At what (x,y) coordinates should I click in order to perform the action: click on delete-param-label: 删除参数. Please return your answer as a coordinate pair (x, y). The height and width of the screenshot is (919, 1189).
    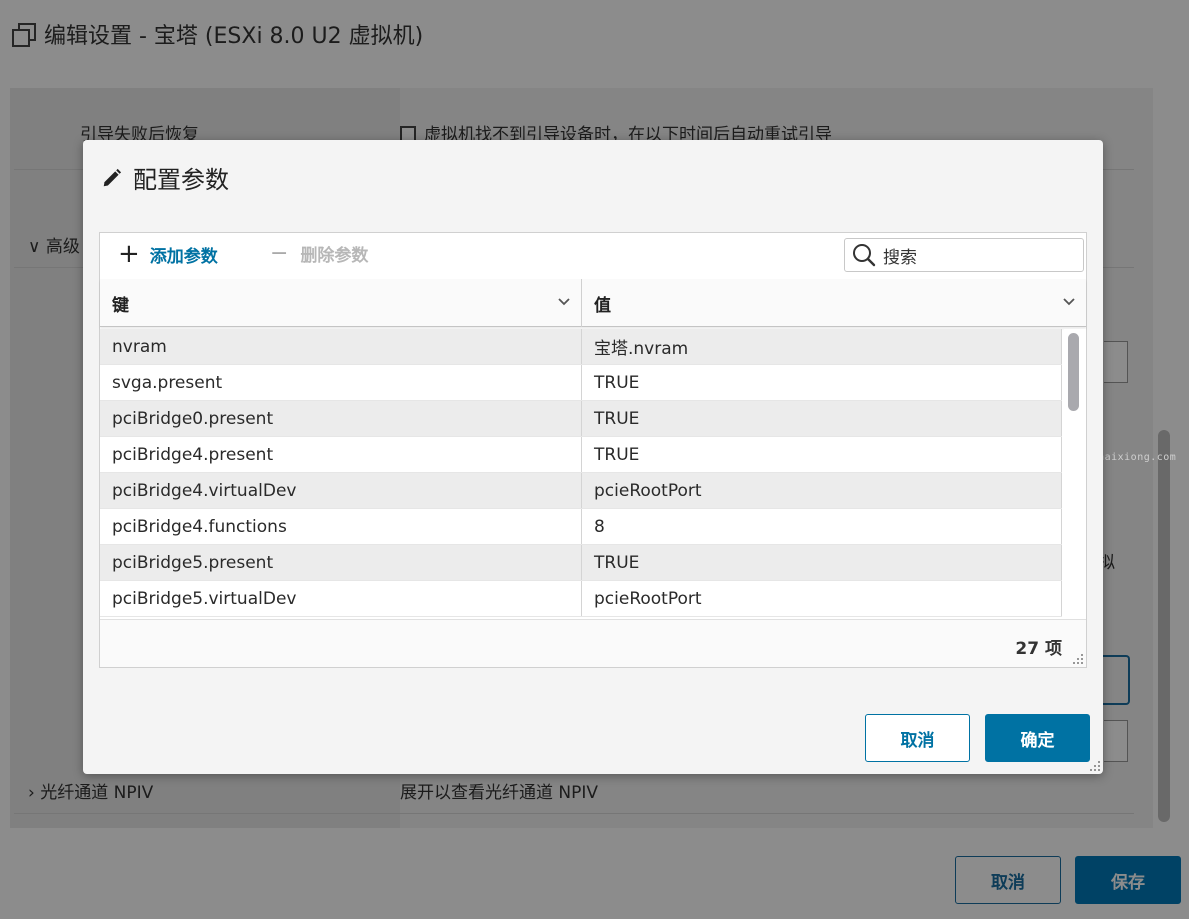
    Looking at the image, I should click on (334, 256).